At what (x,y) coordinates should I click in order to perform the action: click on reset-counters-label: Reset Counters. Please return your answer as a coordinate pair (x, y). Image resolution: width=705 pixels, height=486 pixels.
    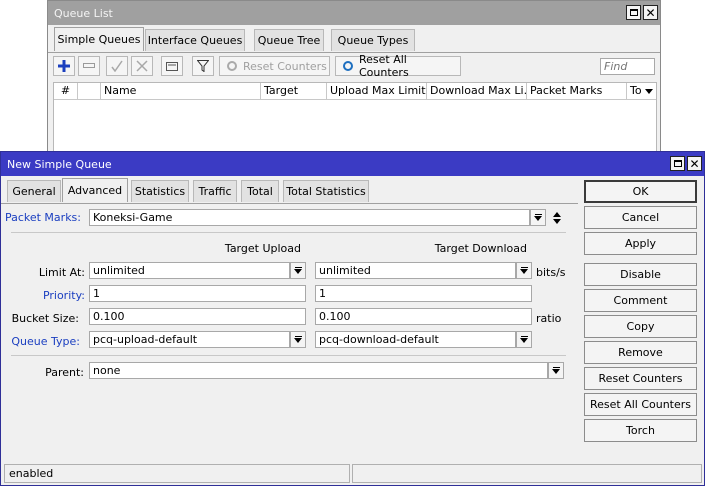
    Looking at the image, I should click on (285, 66).